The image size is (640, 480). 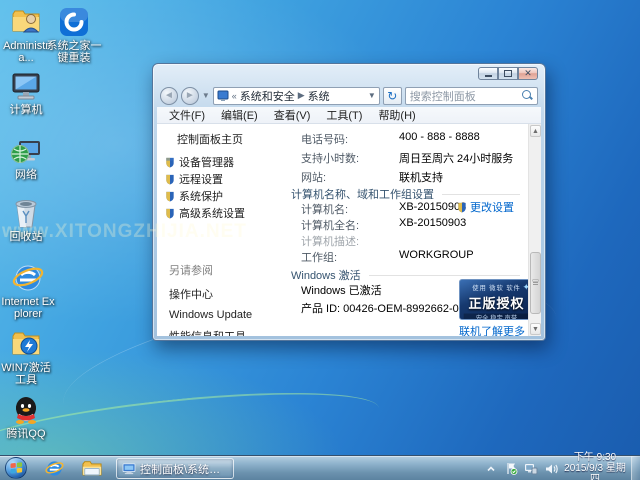 I want to click on breadcrumb-current: 系统, so click(x=319, y=96).